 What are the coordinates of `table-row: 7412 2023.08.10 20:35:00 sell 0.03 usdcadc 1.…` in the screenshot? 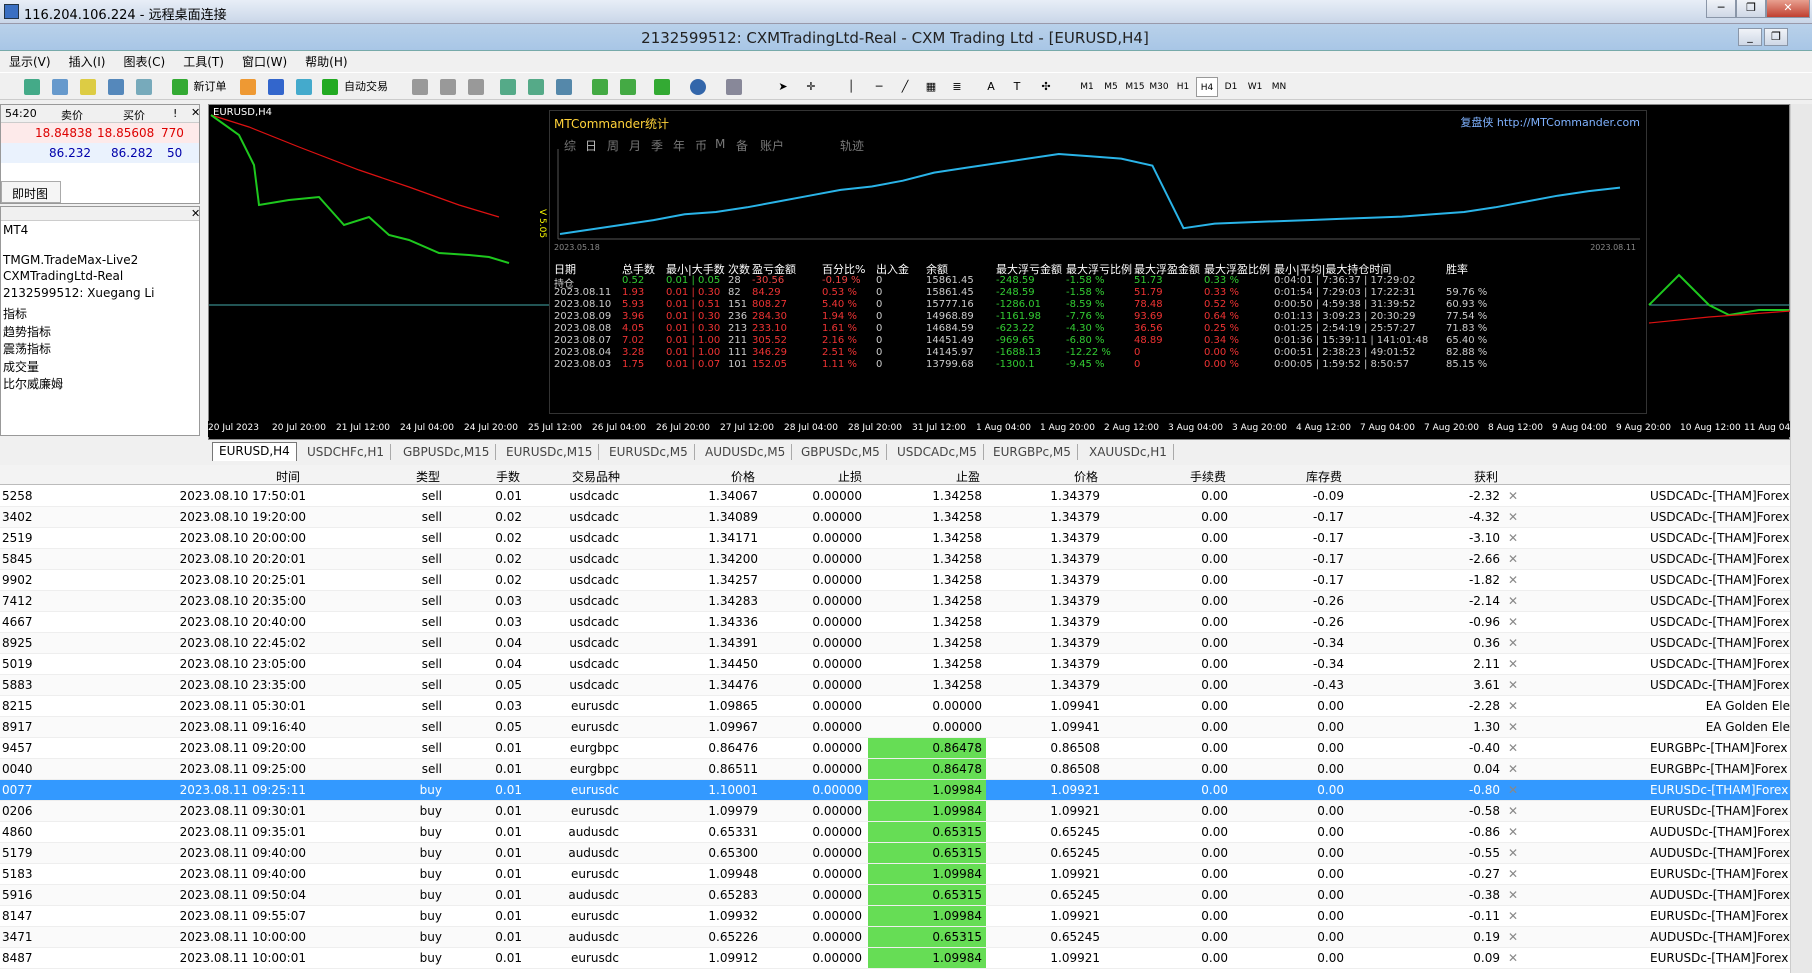 It's located at (895, 601).